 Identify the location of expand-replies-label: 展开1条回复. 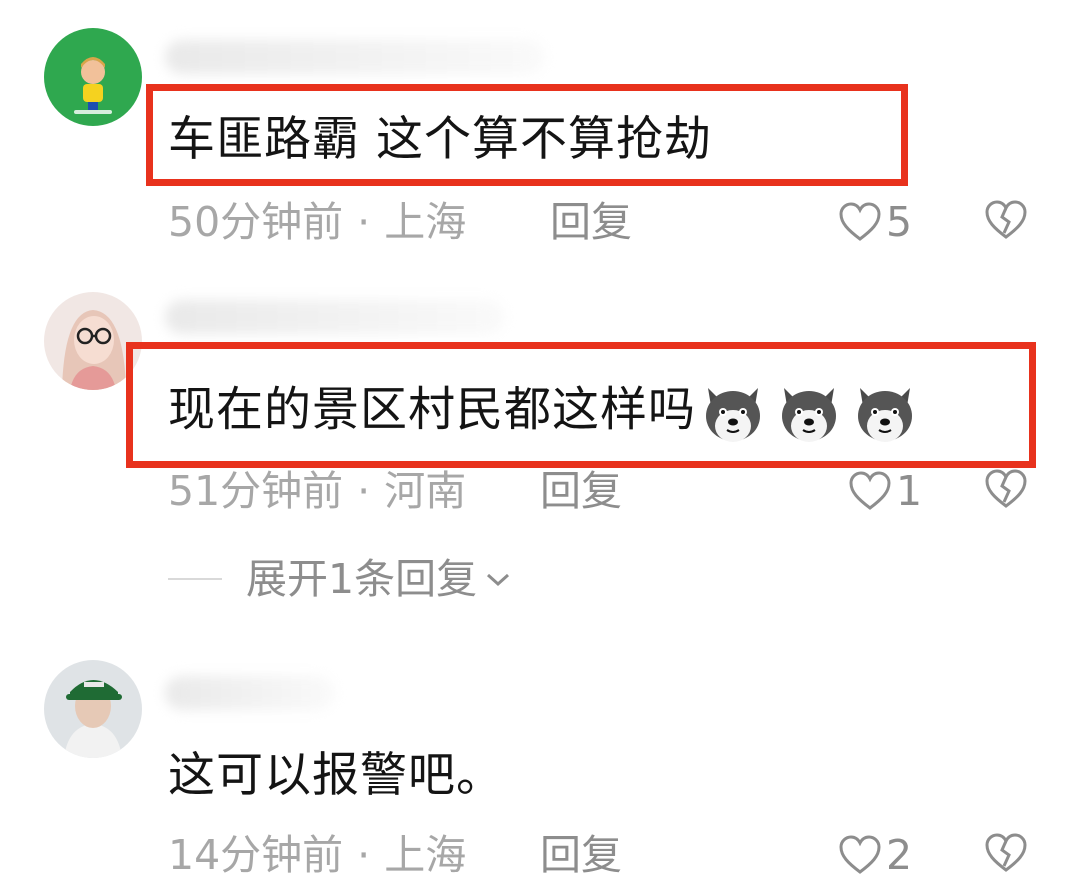
(362, 579).